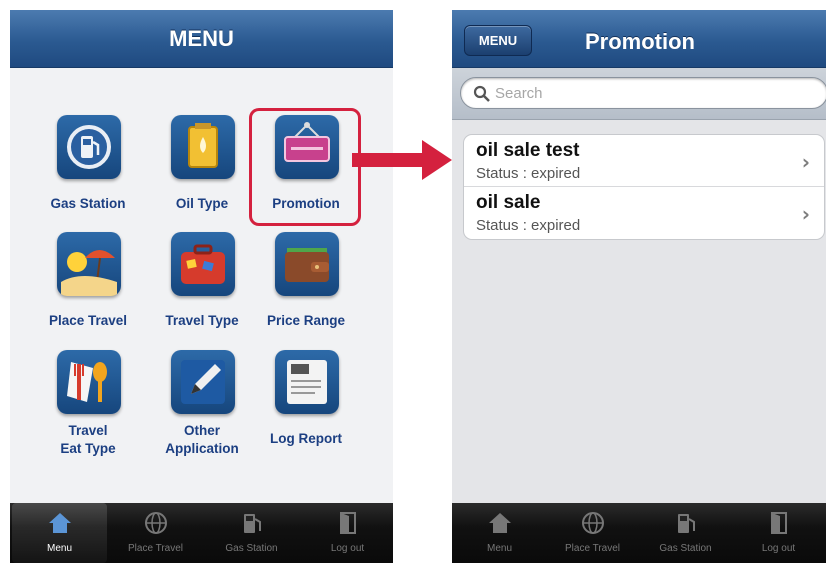 The height and width of the screenshot is (563, 826). What do you see at coordinates (88, 203) in the screenshot?
I see `menu-item-label: Gas Station` at bounding box center [88, 203].